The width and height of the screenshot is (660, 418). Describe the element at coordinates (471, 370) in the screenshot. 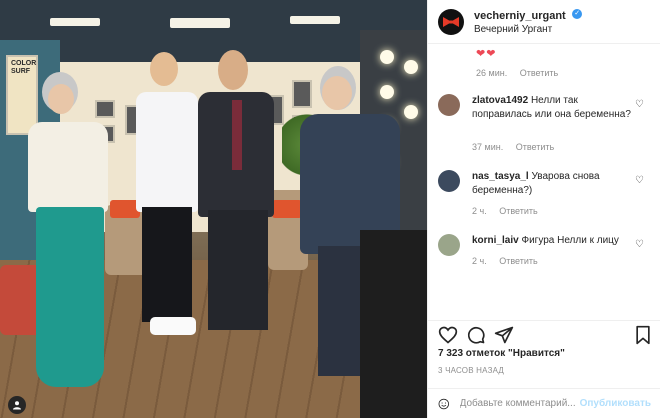

I see `post-timestamp: 3 ЧАСОВ НАЗАД` at that location.